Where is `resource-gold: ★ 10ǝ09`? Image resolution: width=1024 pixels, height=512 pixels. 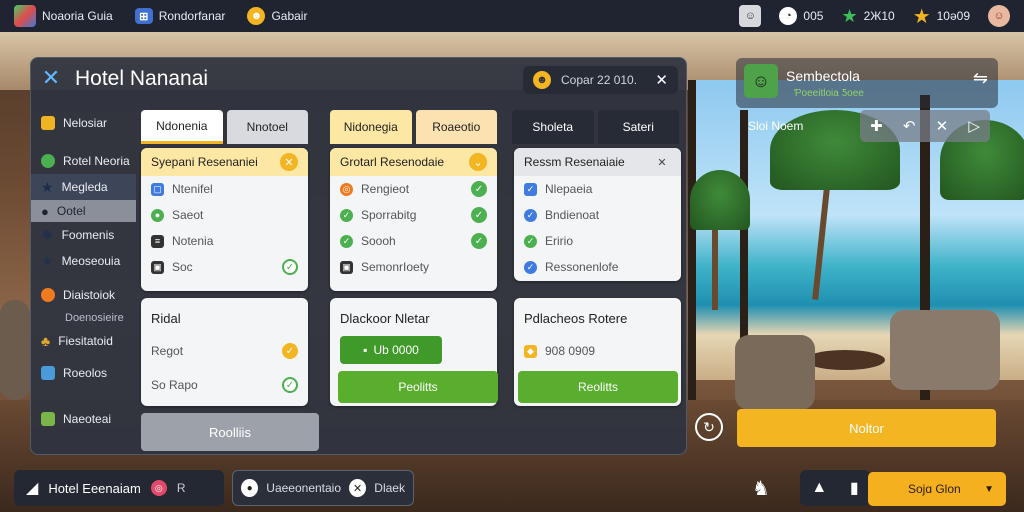
resource-gold: ★ 10ǝ09 is located at coordinates (941, 16).